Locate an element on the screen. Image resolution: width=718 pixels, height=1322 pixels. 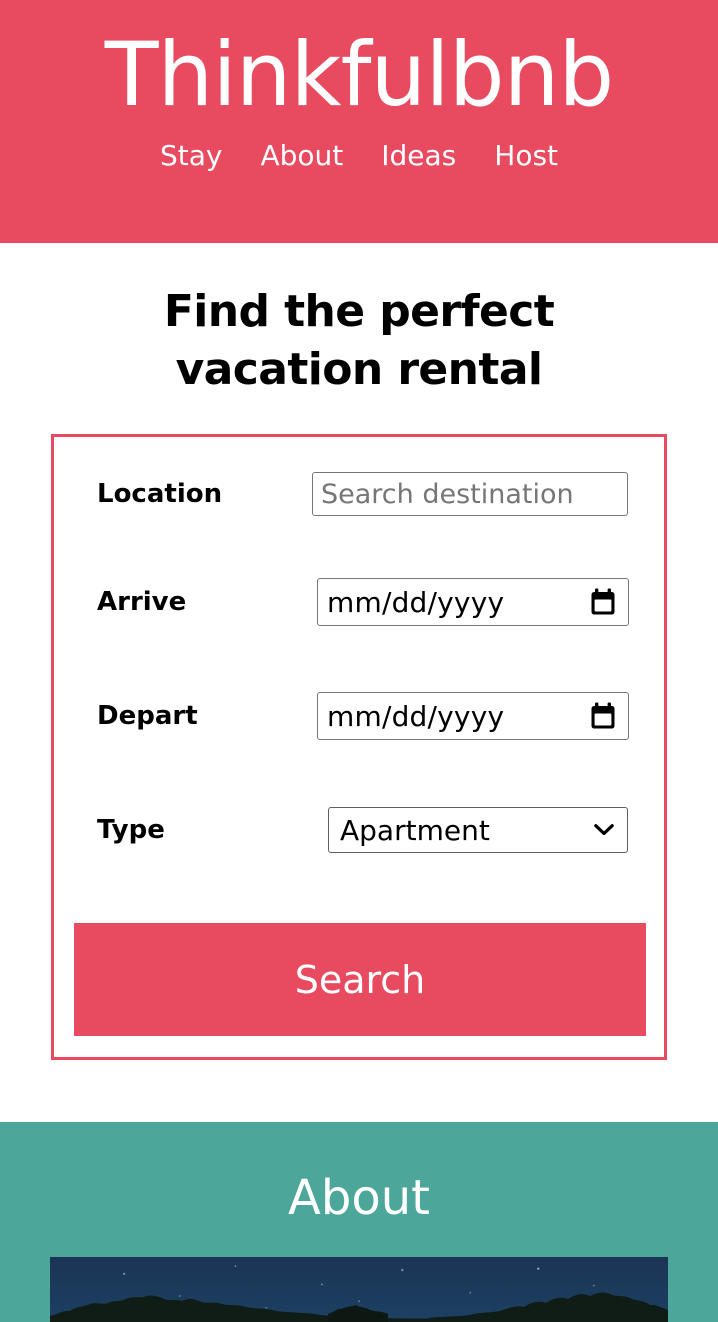
about-photo is located at coordinates (359, 1289).